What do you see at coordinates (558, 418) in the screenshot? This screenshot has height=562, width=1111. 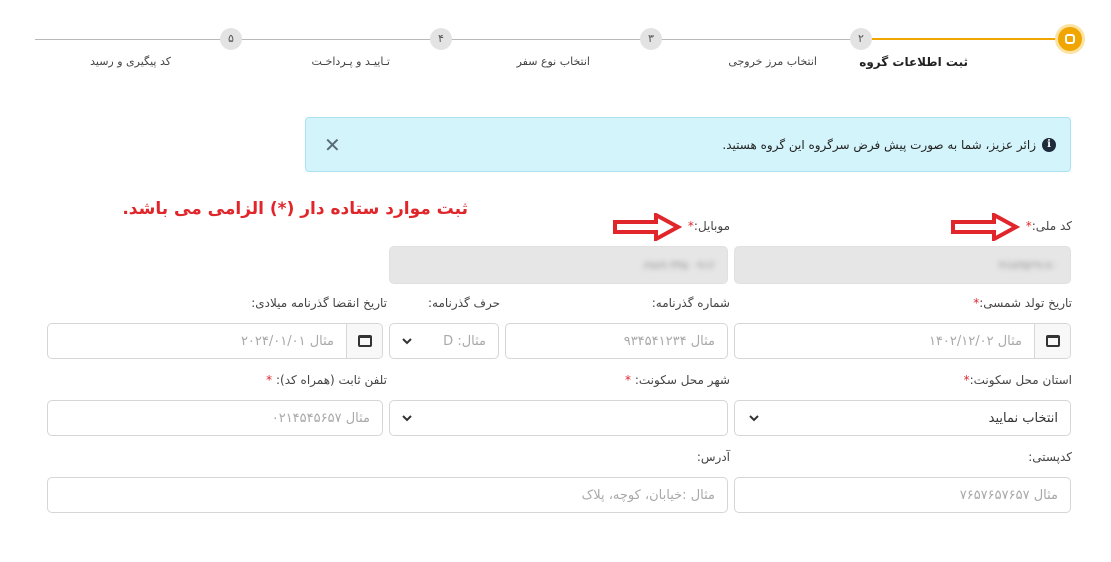 I see `city-select` at bounding box center [558, 418].